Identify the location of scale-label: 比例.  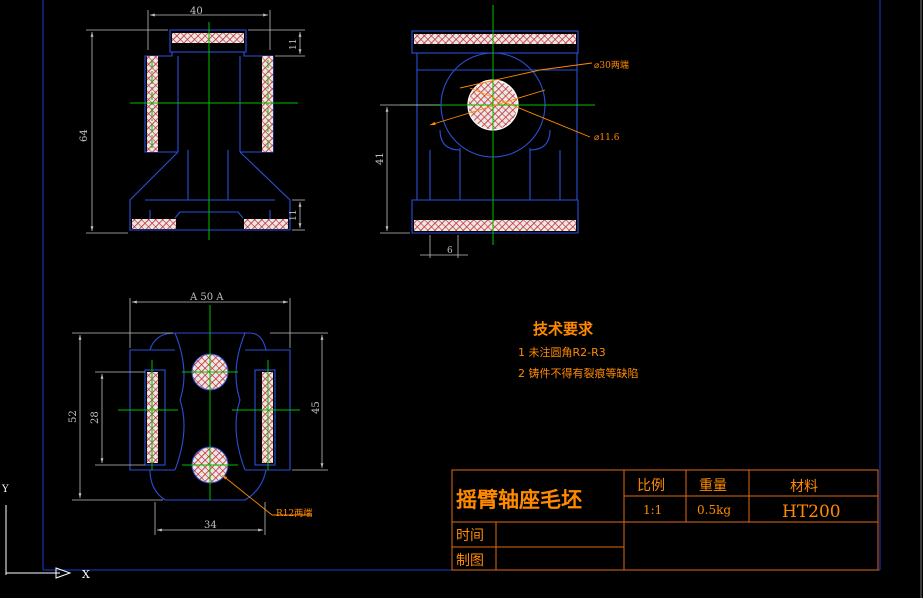
(651, 486).